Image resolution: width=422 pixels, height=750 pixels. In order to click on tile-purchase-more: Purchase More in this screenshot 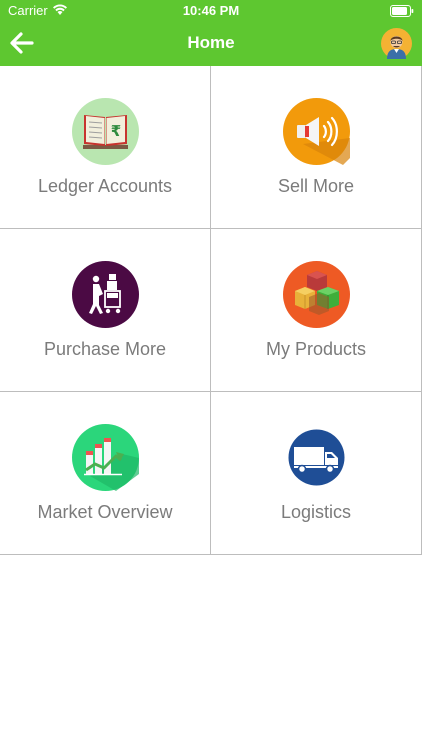, I will do `click(105, 310)`.